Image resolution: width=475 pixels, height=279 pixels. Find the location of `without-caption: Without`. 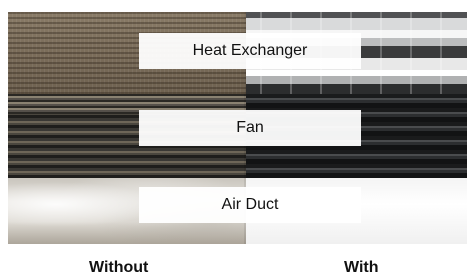

without-caption: Without is located at coordinates (119, 267).